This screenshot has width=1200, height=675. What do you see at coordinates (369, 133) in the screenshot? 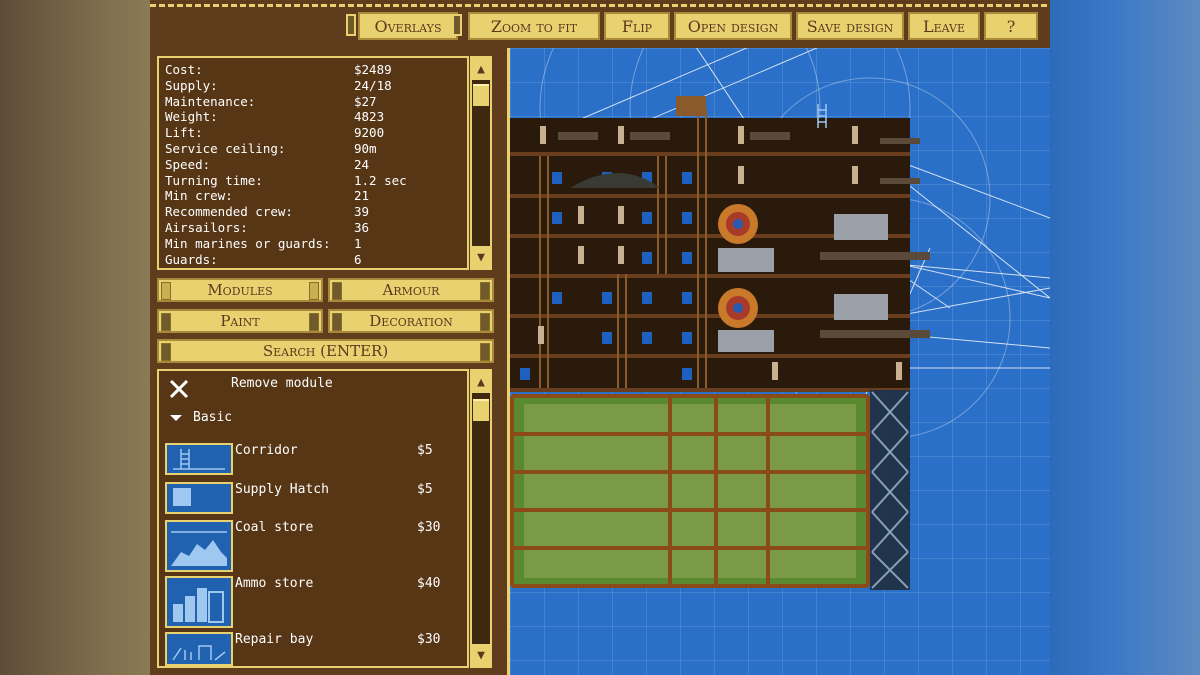
I see `stat-value: 9200` at bounding box center [369, 133].